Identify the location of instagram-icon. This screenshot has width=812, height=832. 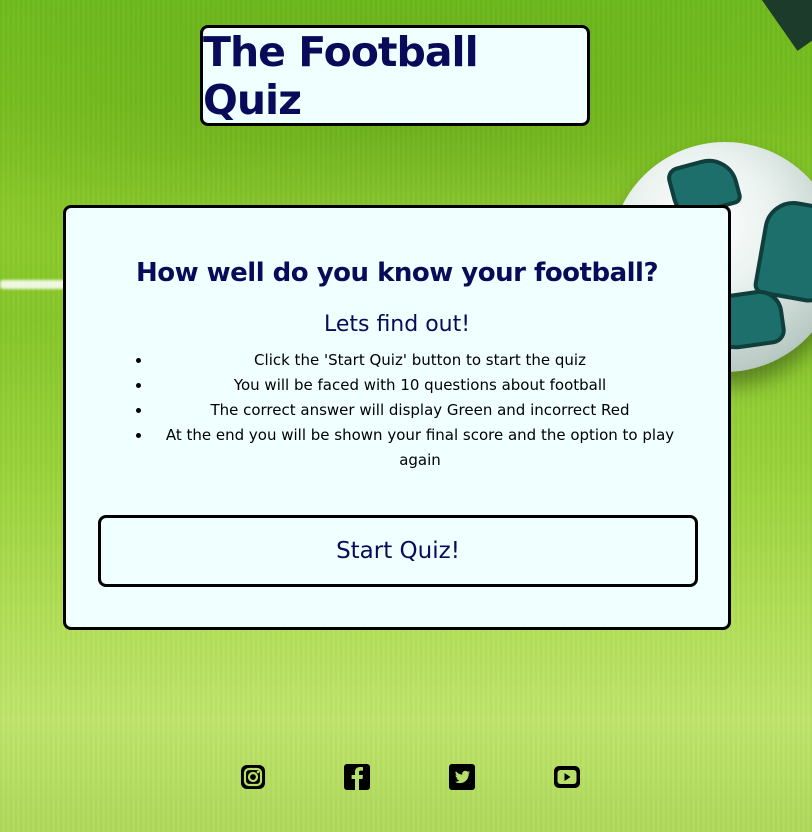
(253, 777).